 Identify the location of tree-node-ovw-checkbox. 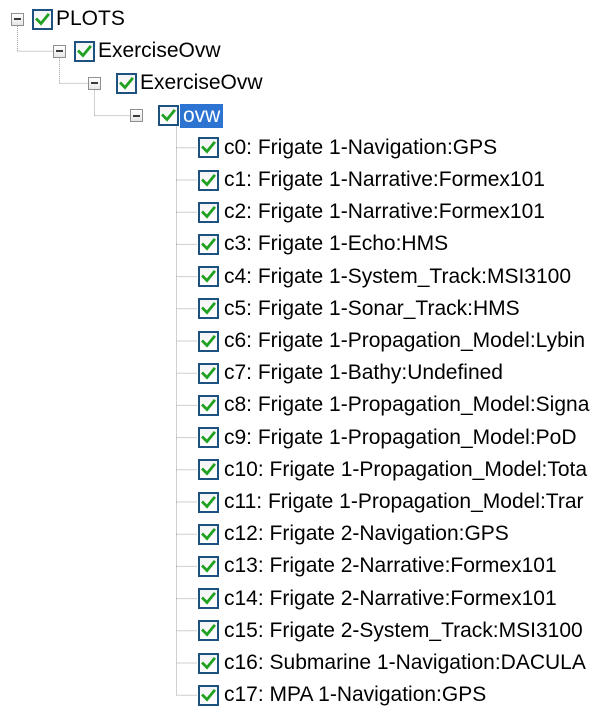
(168, 116).